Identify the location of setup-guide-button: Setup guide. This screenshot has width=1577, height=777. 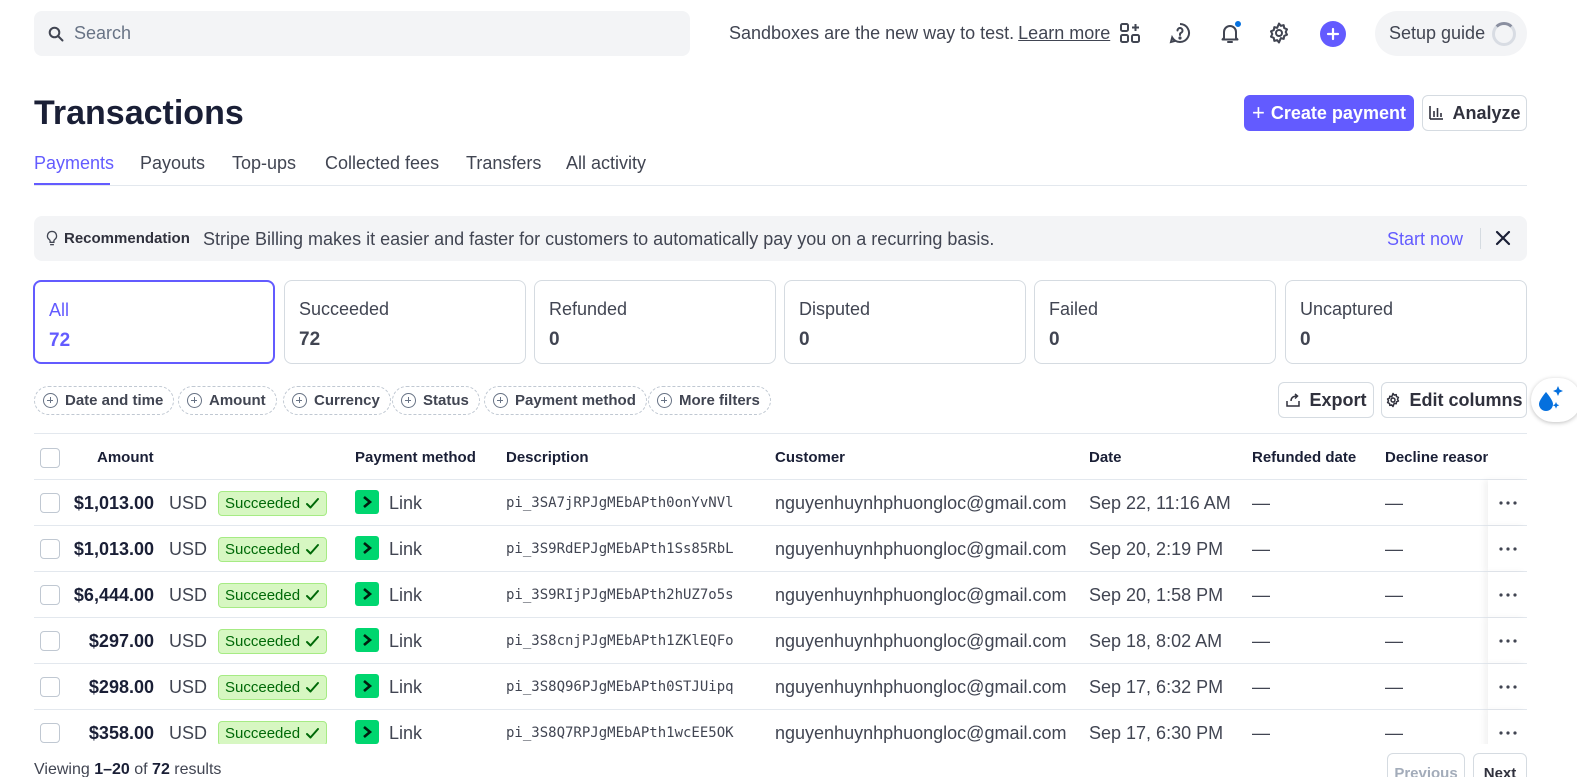
(1451, 33).